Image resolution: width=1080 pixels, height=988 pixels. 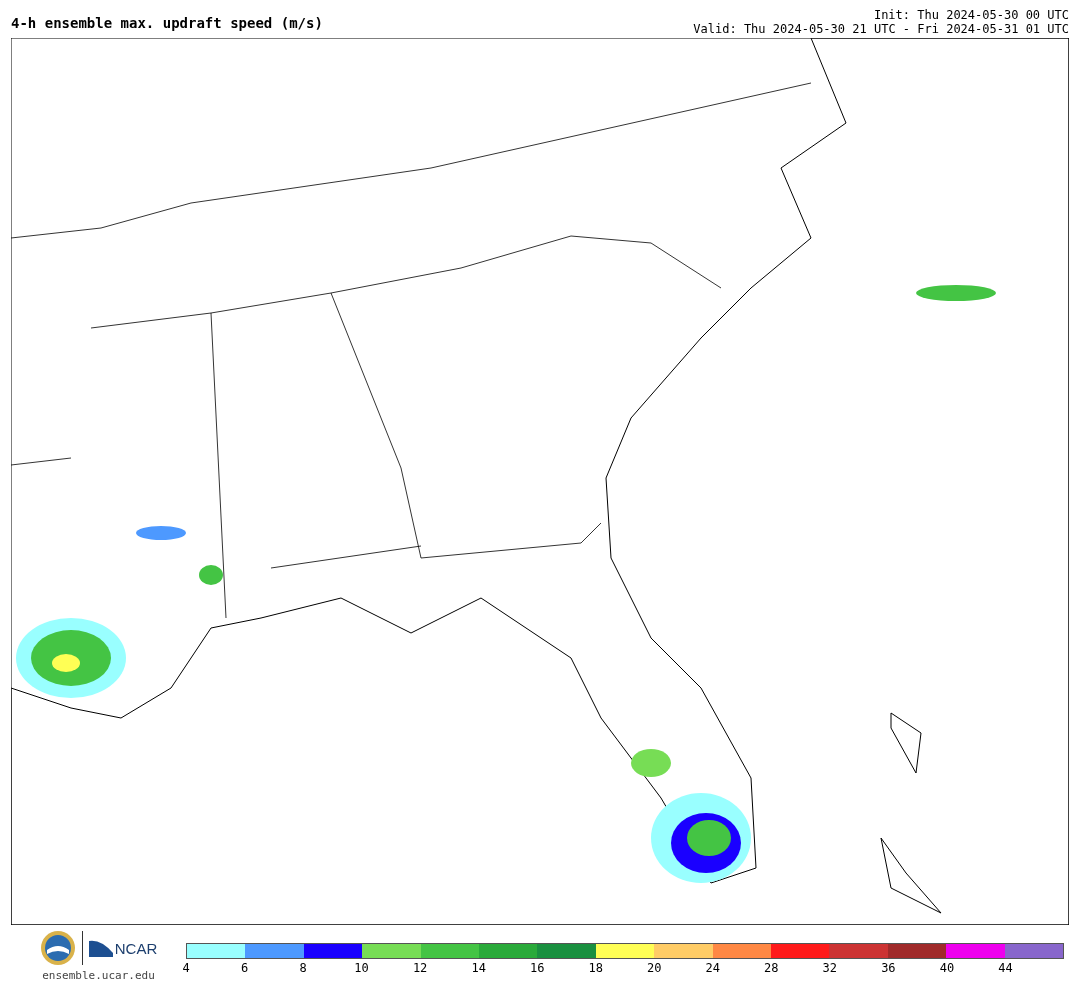 I want to click on scale-label: 32, so click(x=830, y=968).